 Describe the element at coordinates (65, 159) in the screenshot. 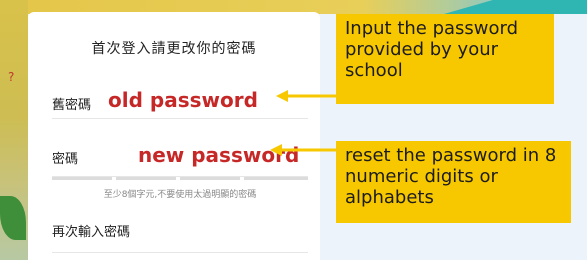

I see `new-password-label: 密碼` at that location.